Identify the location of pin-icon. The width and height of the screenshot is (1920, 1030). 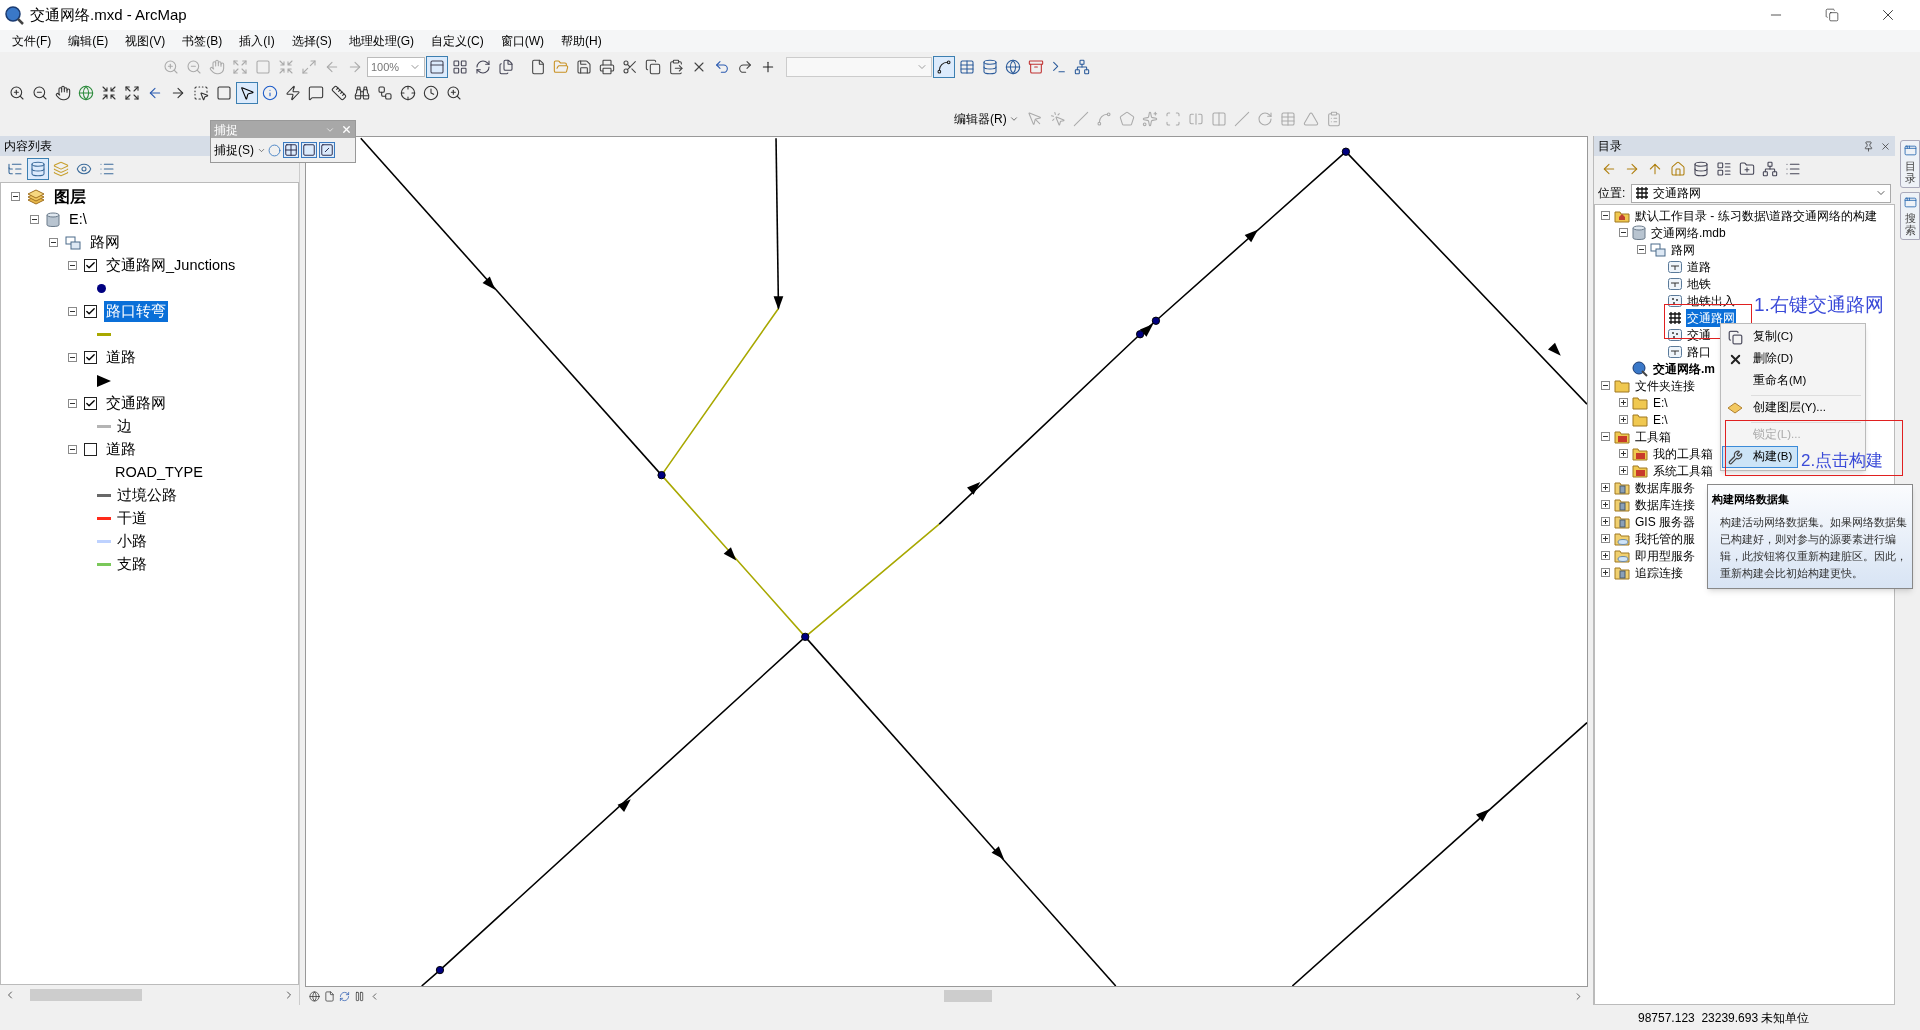
(1868, 146).